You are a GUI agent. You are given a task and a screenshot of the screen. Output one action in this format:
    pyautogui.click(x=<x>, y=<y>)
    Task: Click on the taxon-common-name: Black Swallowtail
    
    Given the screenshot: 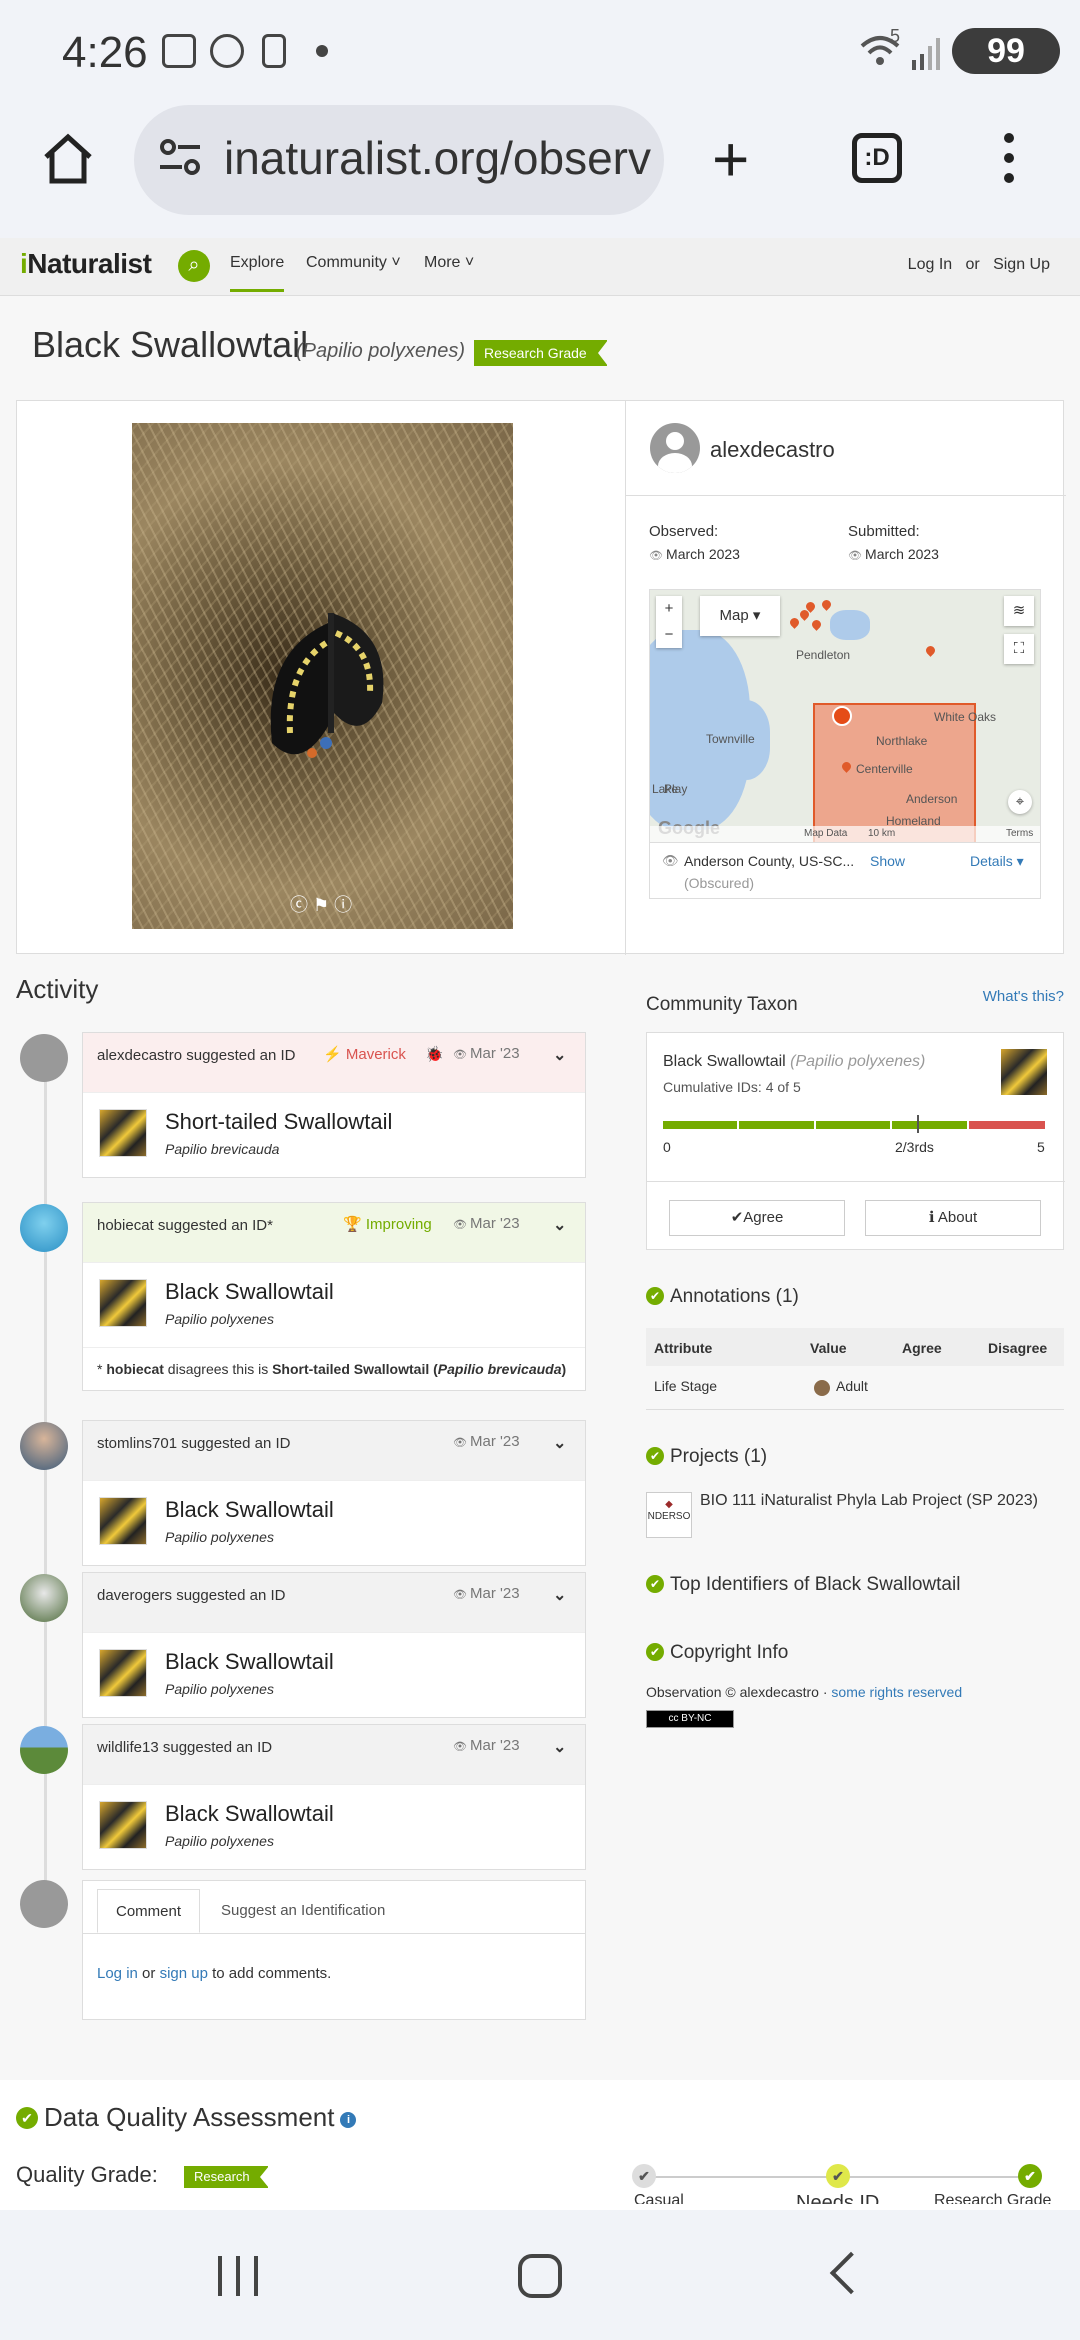 What is the action you would take?
    pyautogui.click(x=249, y=1291)
    